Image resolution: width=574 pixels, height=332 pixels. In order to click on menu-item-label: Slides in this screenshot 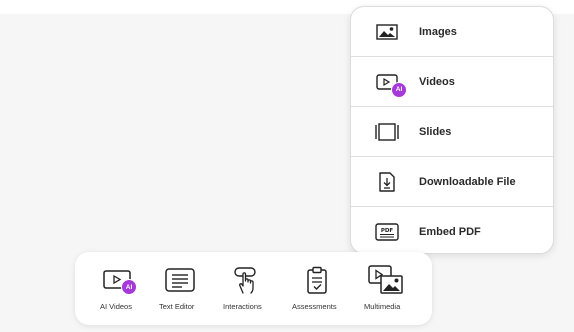, I will do `click(435, 131)`.